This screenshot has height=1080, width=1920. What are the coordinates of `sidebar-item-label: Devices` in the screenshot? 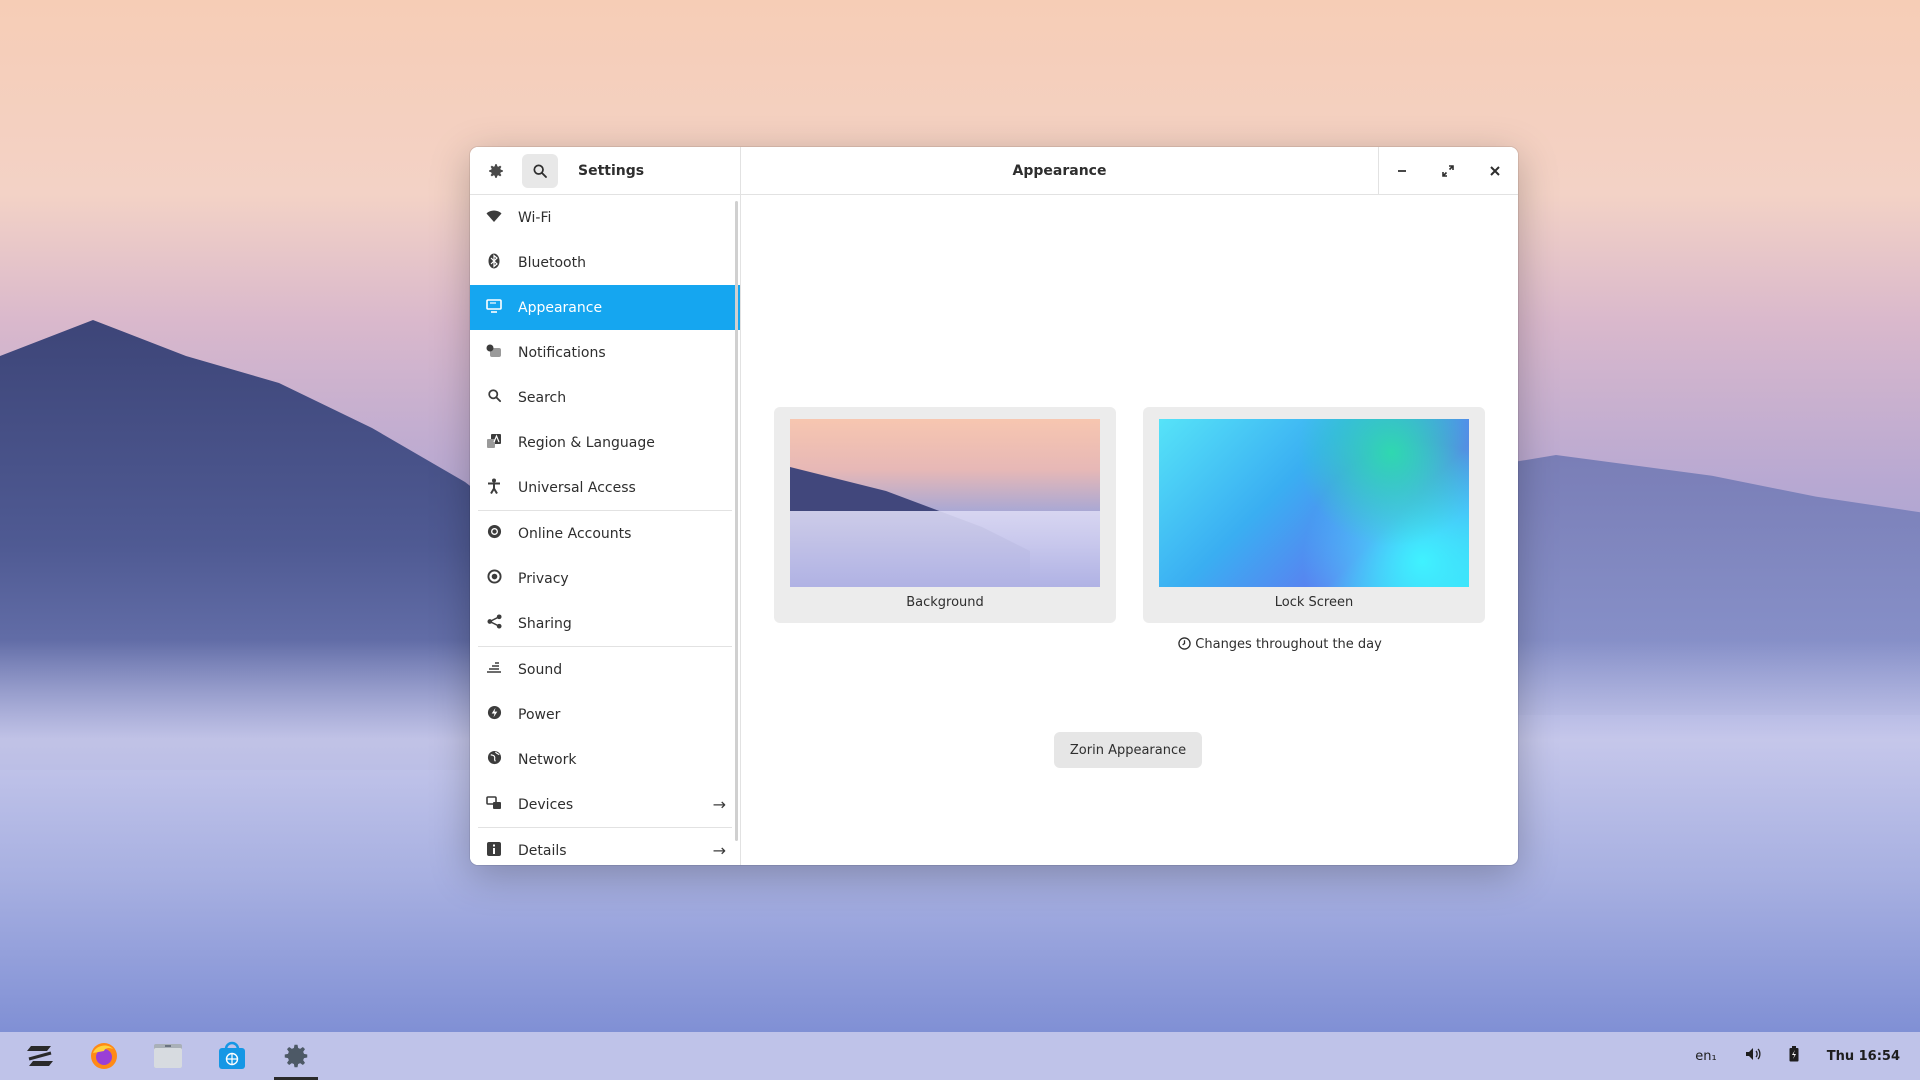 It's located at (546, 804).